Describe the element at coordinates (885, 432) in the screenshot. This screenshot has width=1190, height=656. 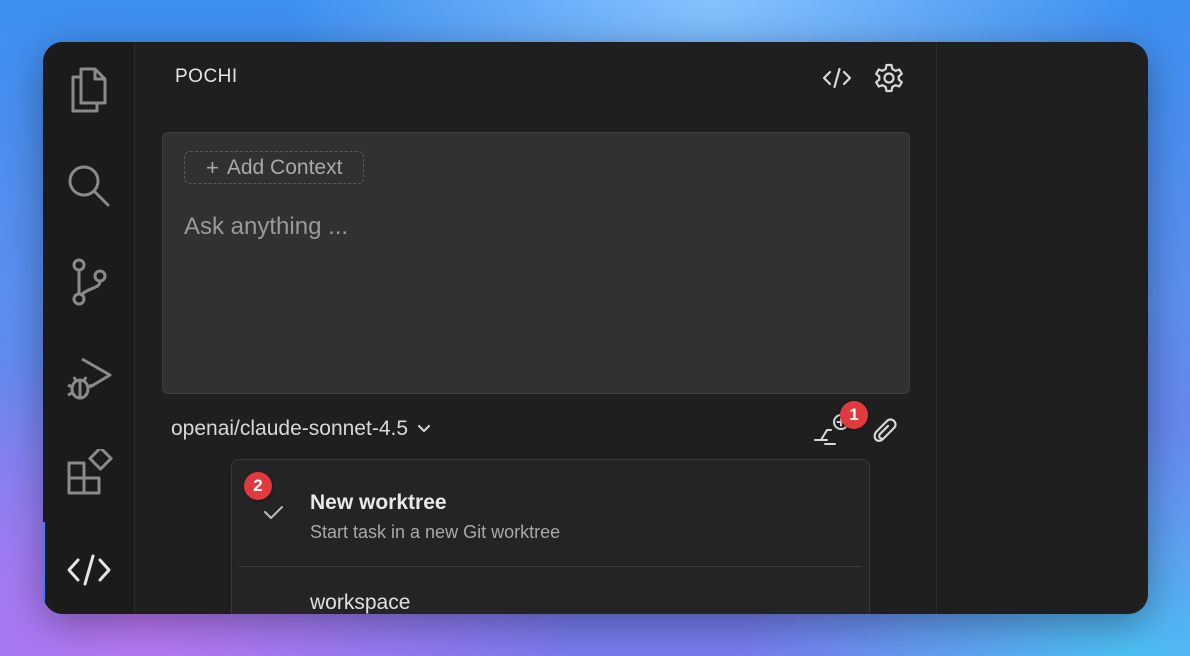
I see `paperclip-icon` at that location.